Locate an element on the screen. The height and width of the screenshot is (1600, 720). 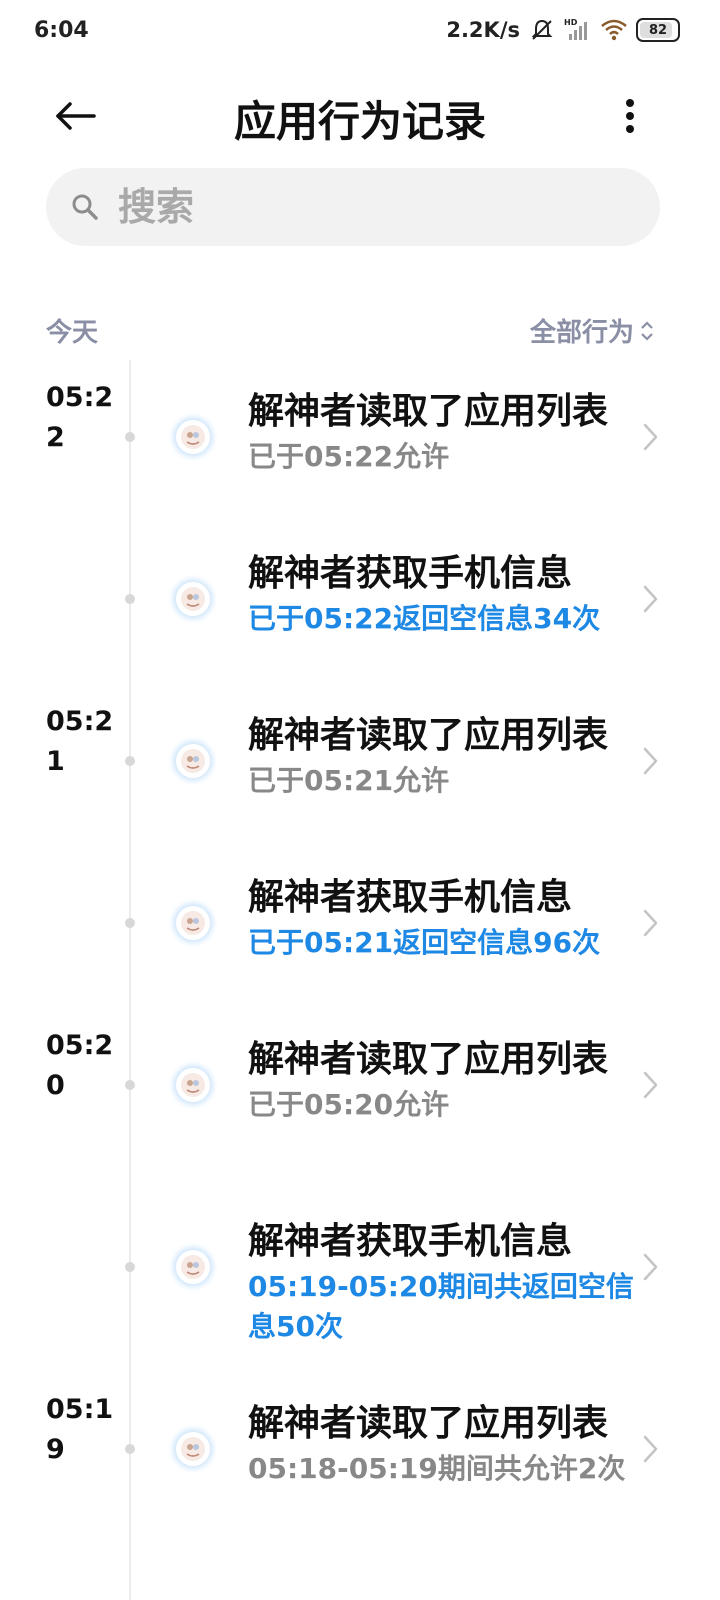
behavior-list-item: 解神者获取手机信息已于05:21返回空信息96次 is located at coordinates (360, 923).